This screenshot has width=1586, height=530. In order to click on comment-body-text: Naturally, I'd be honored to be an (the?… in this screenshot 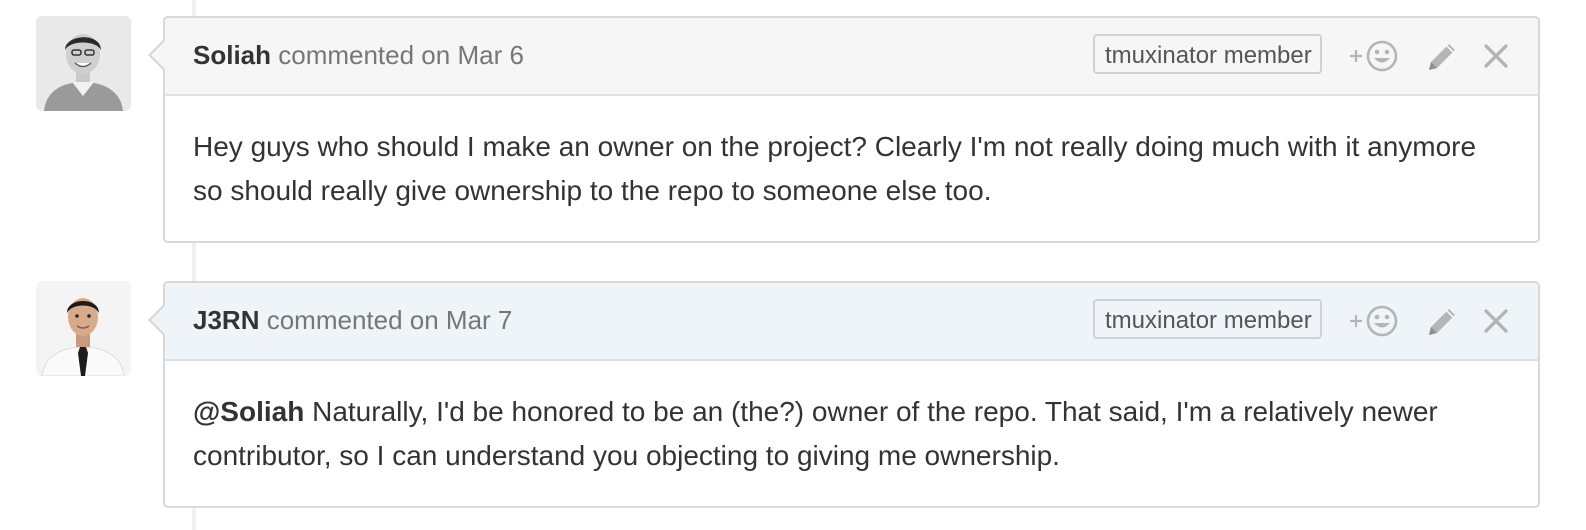, I will do `click(815, 433)`.